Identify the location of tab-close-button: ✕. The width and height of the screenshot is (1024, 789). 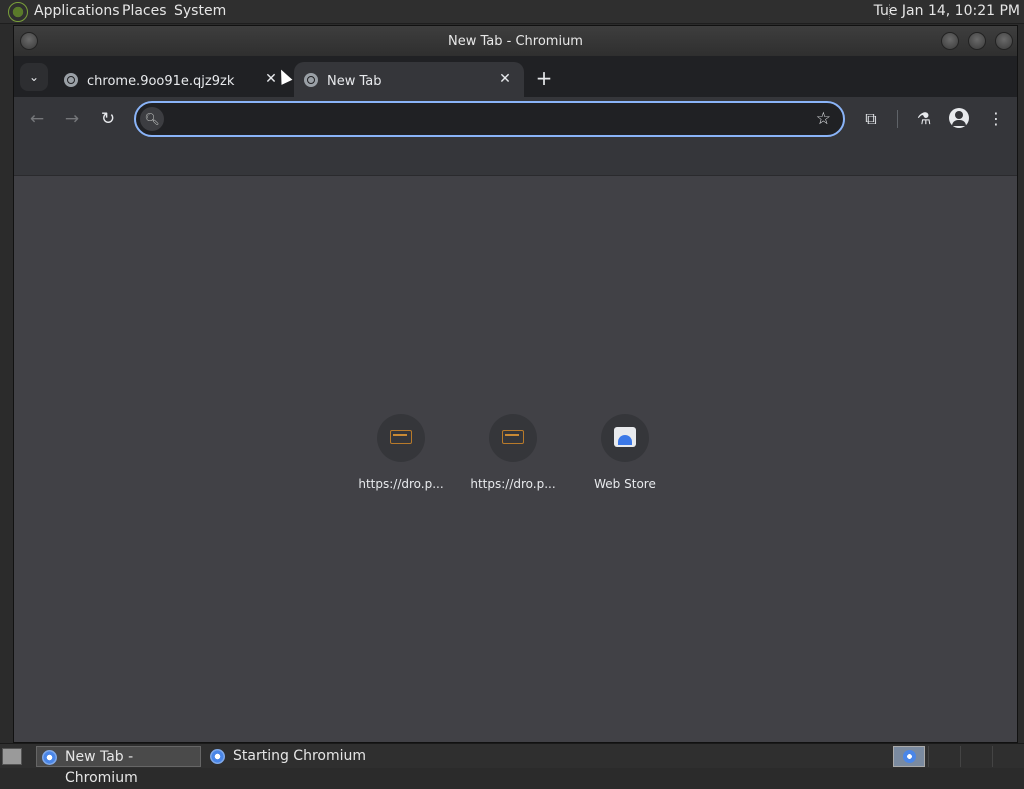
(505, 79).